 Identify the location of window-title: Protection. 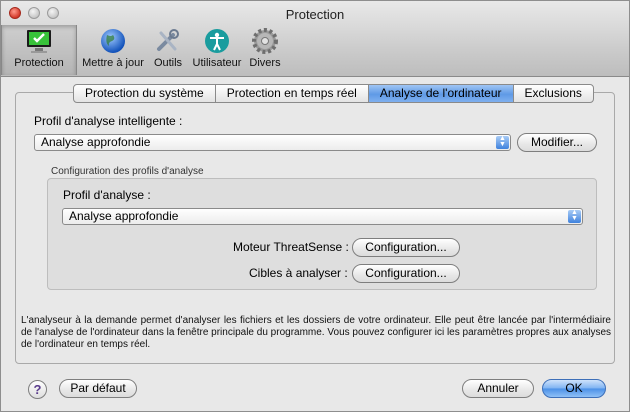
(315, 14).